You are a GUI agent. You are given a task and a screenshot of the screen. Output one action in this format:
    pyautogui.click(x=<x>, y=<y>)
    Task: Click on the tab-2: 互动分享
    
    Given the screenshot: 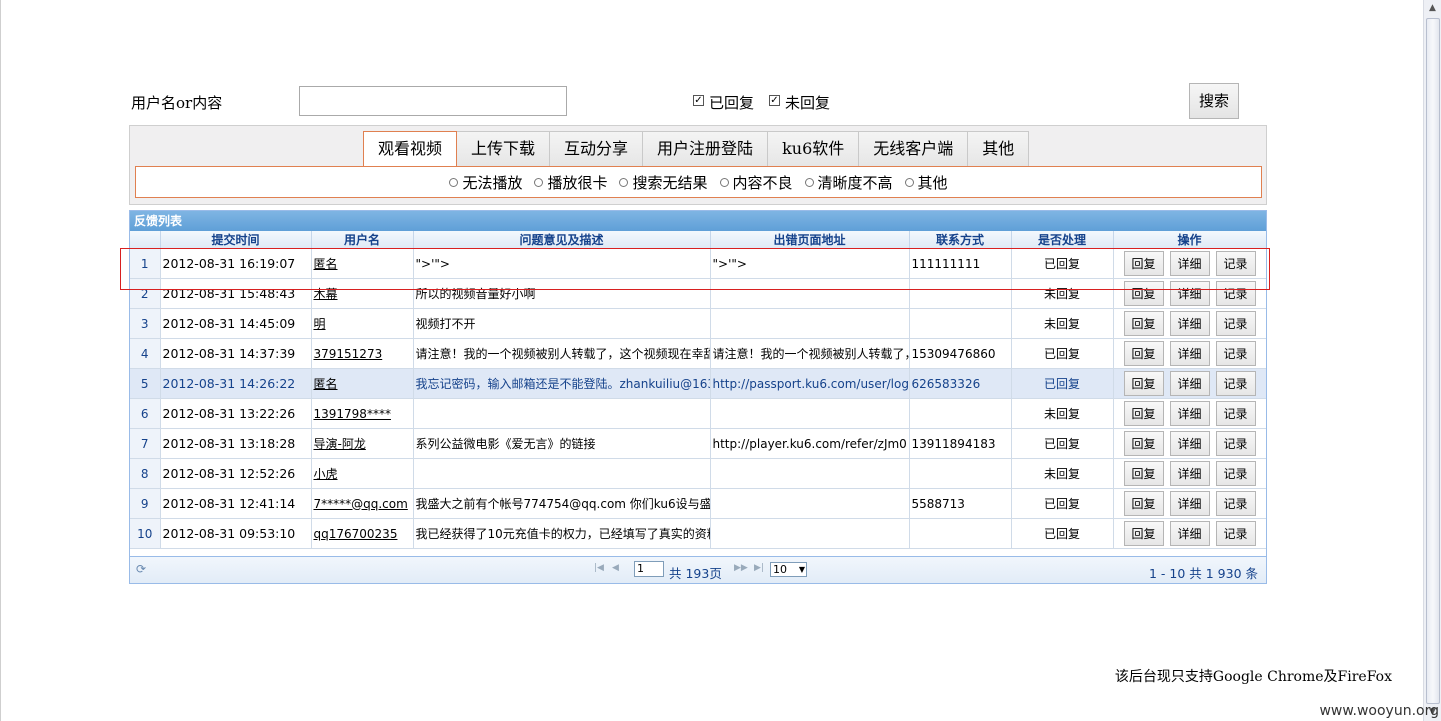 What is the action you would take?
    pyautogui.click(x=597, y=149)
    